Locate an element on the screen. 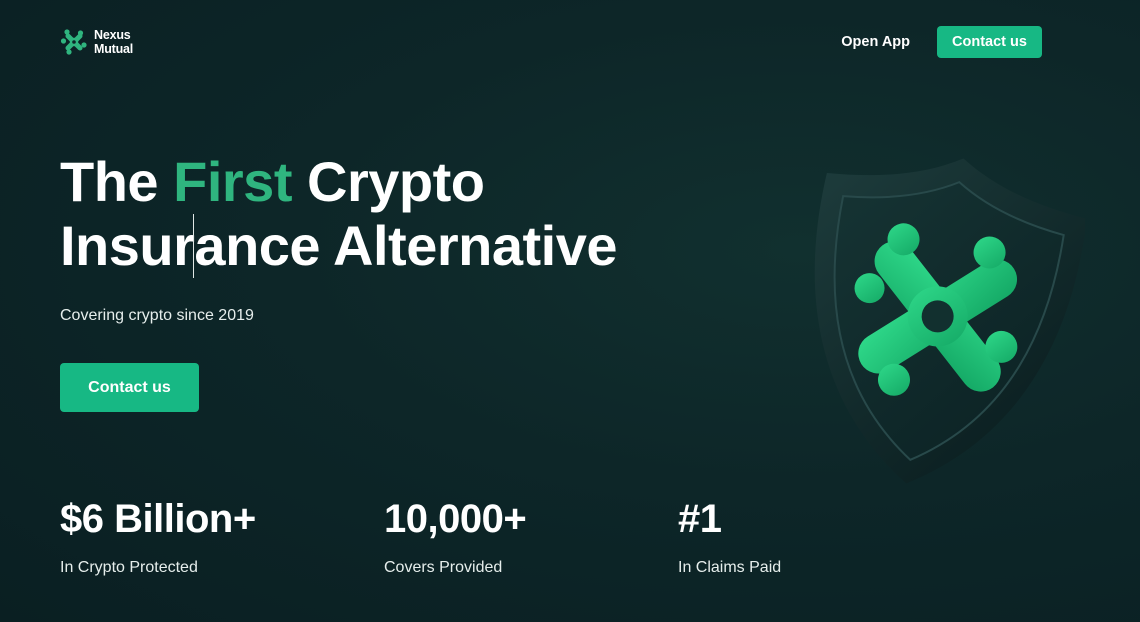  stat-label: In Claims Paid is located at coordinates (730, 567).